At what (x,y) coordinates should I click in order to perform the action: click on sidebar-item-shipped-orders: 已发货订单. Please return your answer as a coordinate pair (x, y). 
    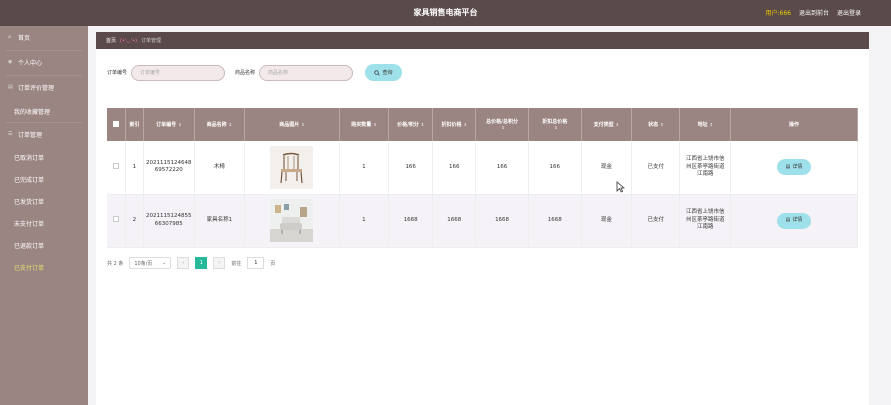
    Looking at the image, I should click on (44, 201).